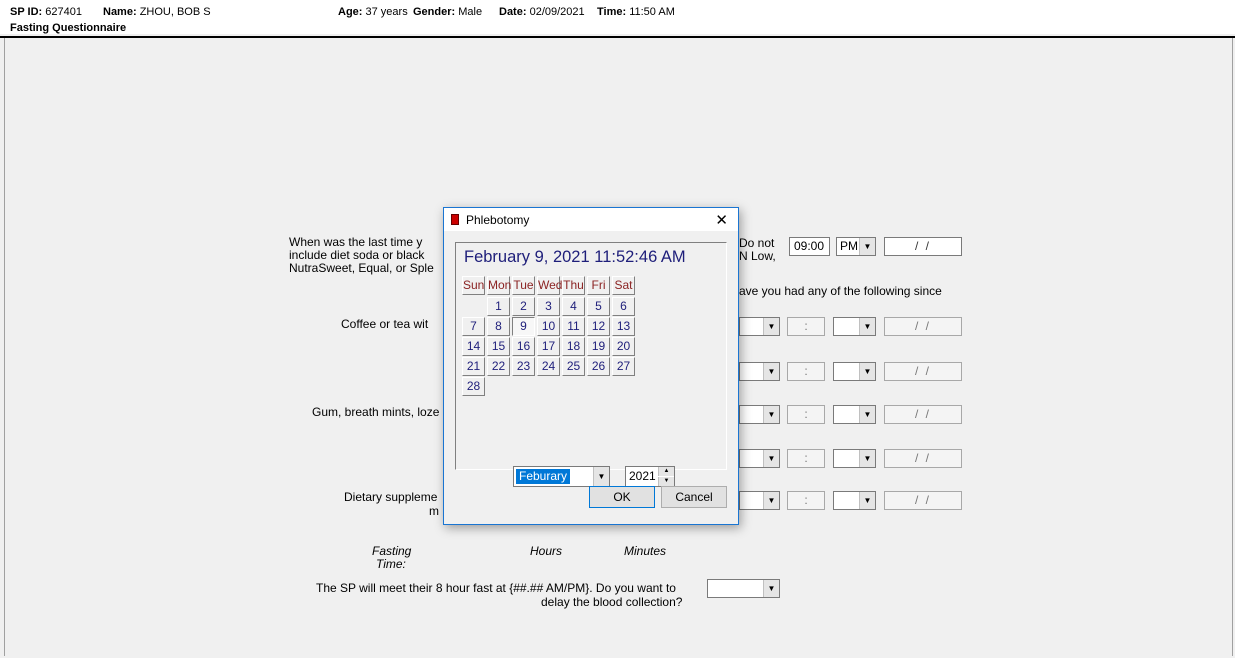 Image resolution: width=1235 pixels, height=658 pixels. Describe the element at coordinates (473, 326) in the screenshot. I see `calendar-day: 7` at that location.